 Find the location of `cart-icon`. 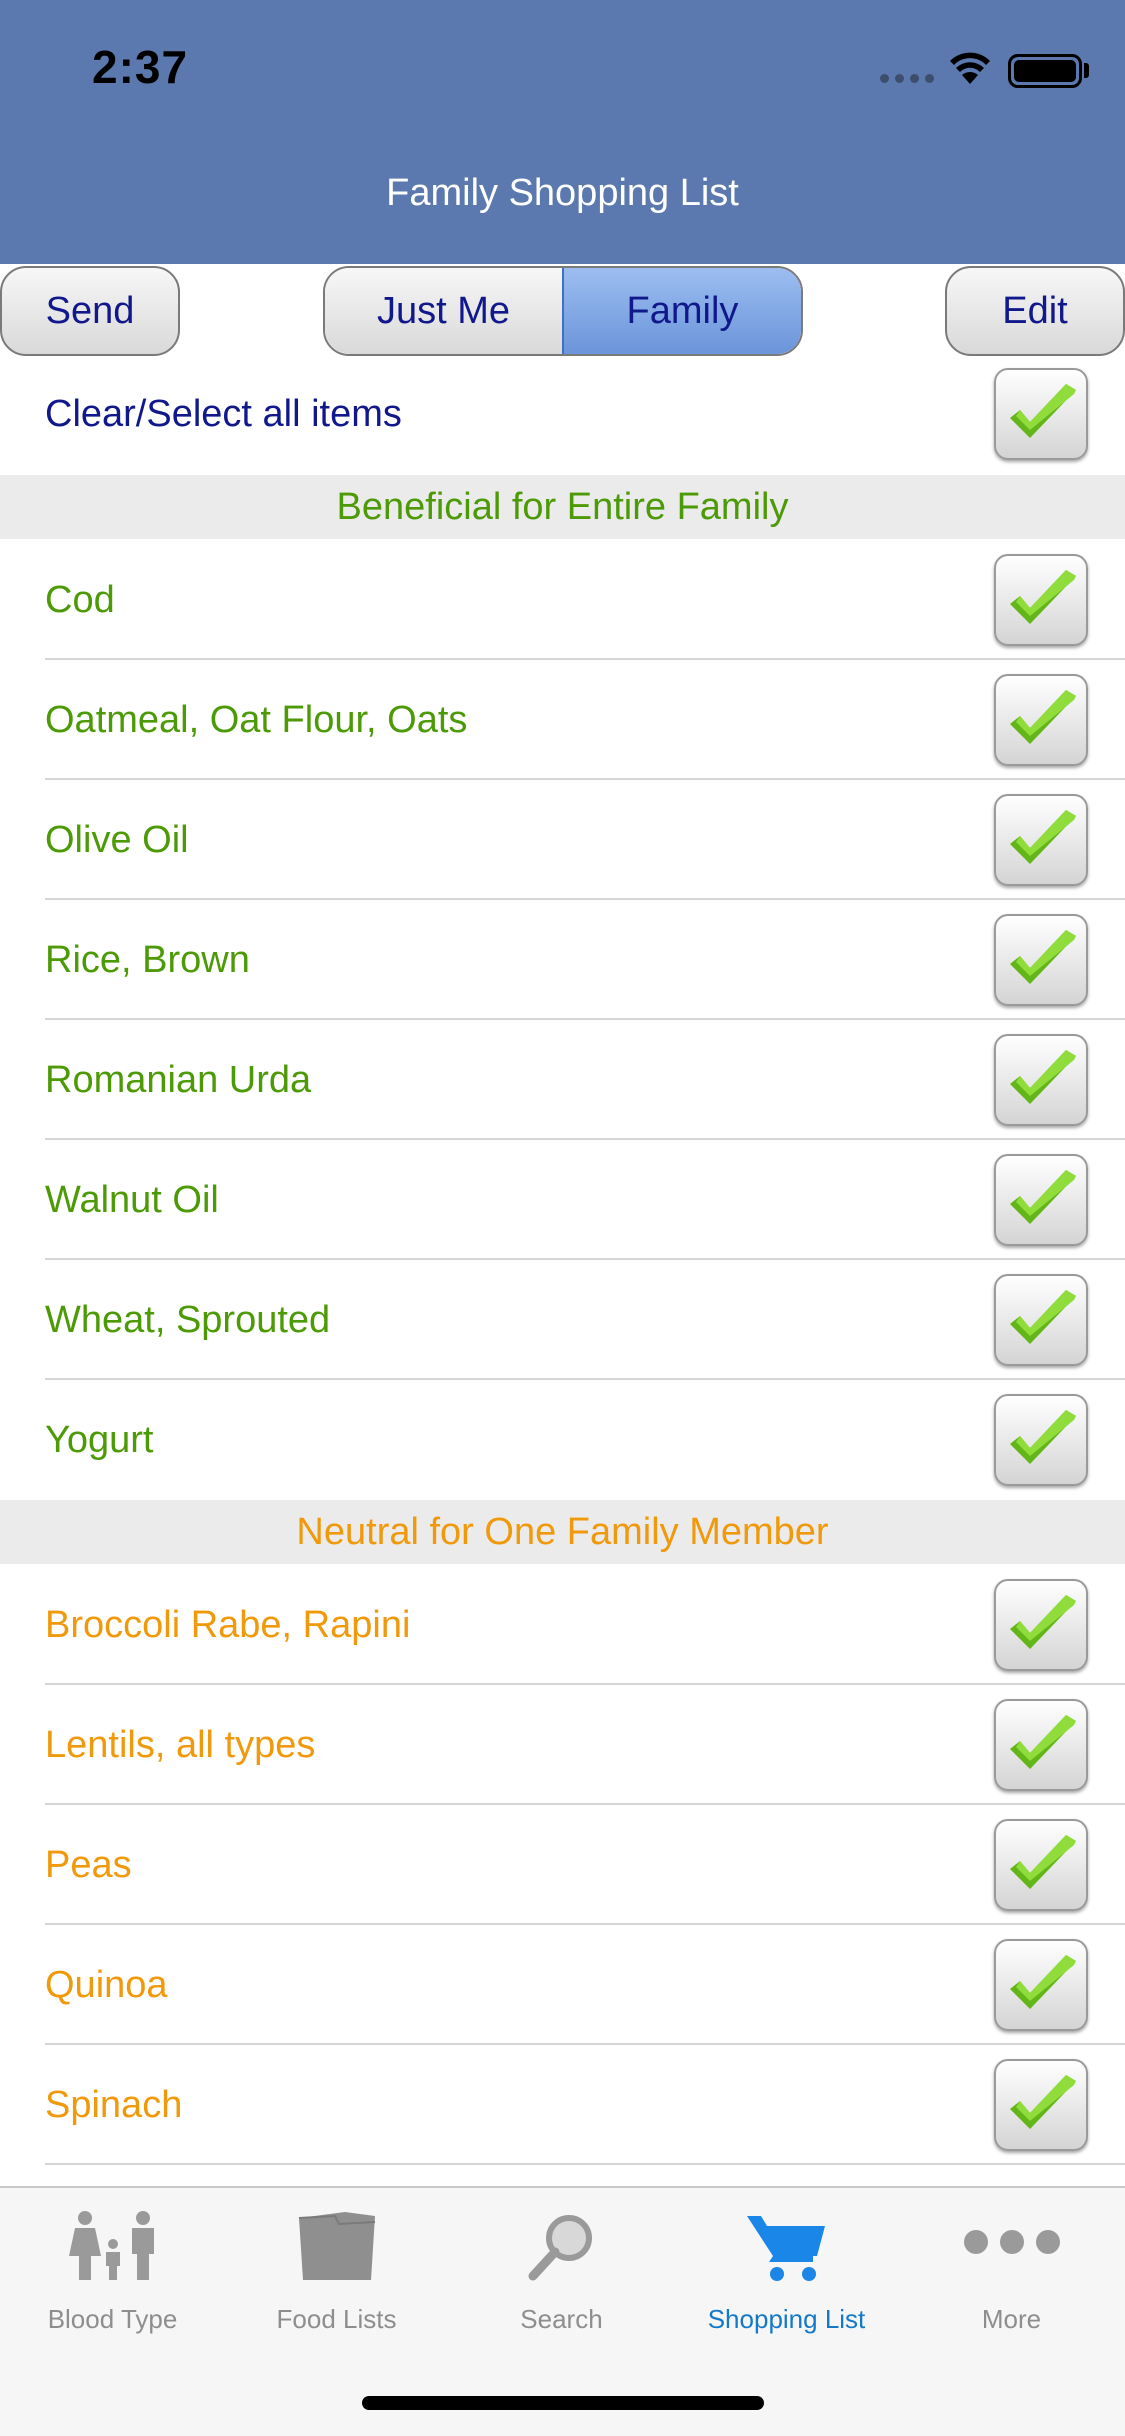

cart-icon is located at coordinates (787, 2249).